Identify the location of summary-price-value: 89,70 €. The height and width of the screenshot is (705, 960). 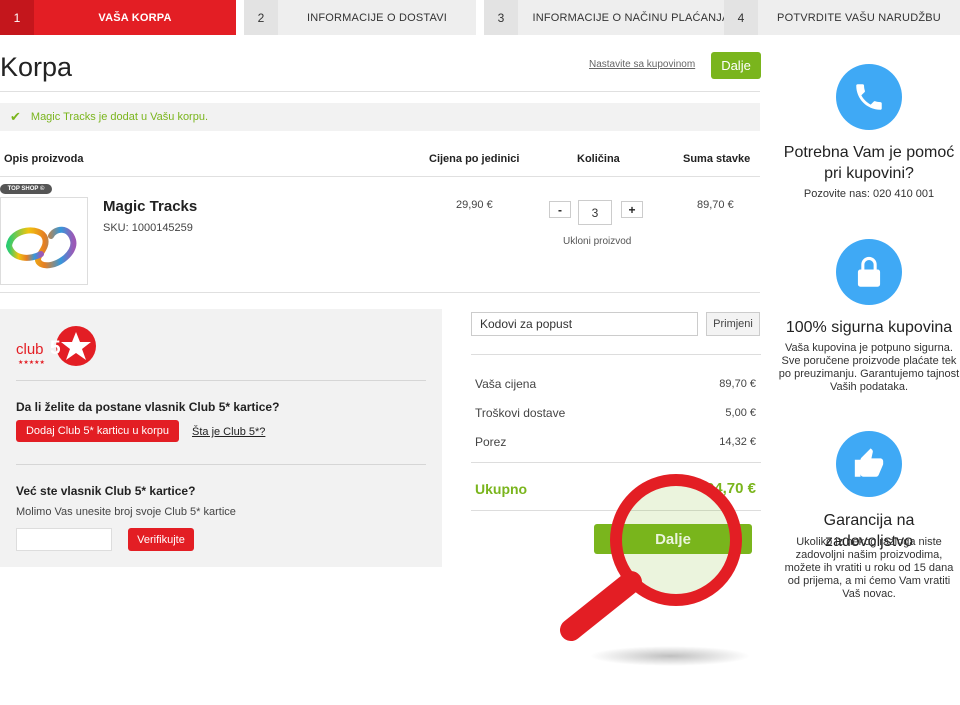
(737, 384).